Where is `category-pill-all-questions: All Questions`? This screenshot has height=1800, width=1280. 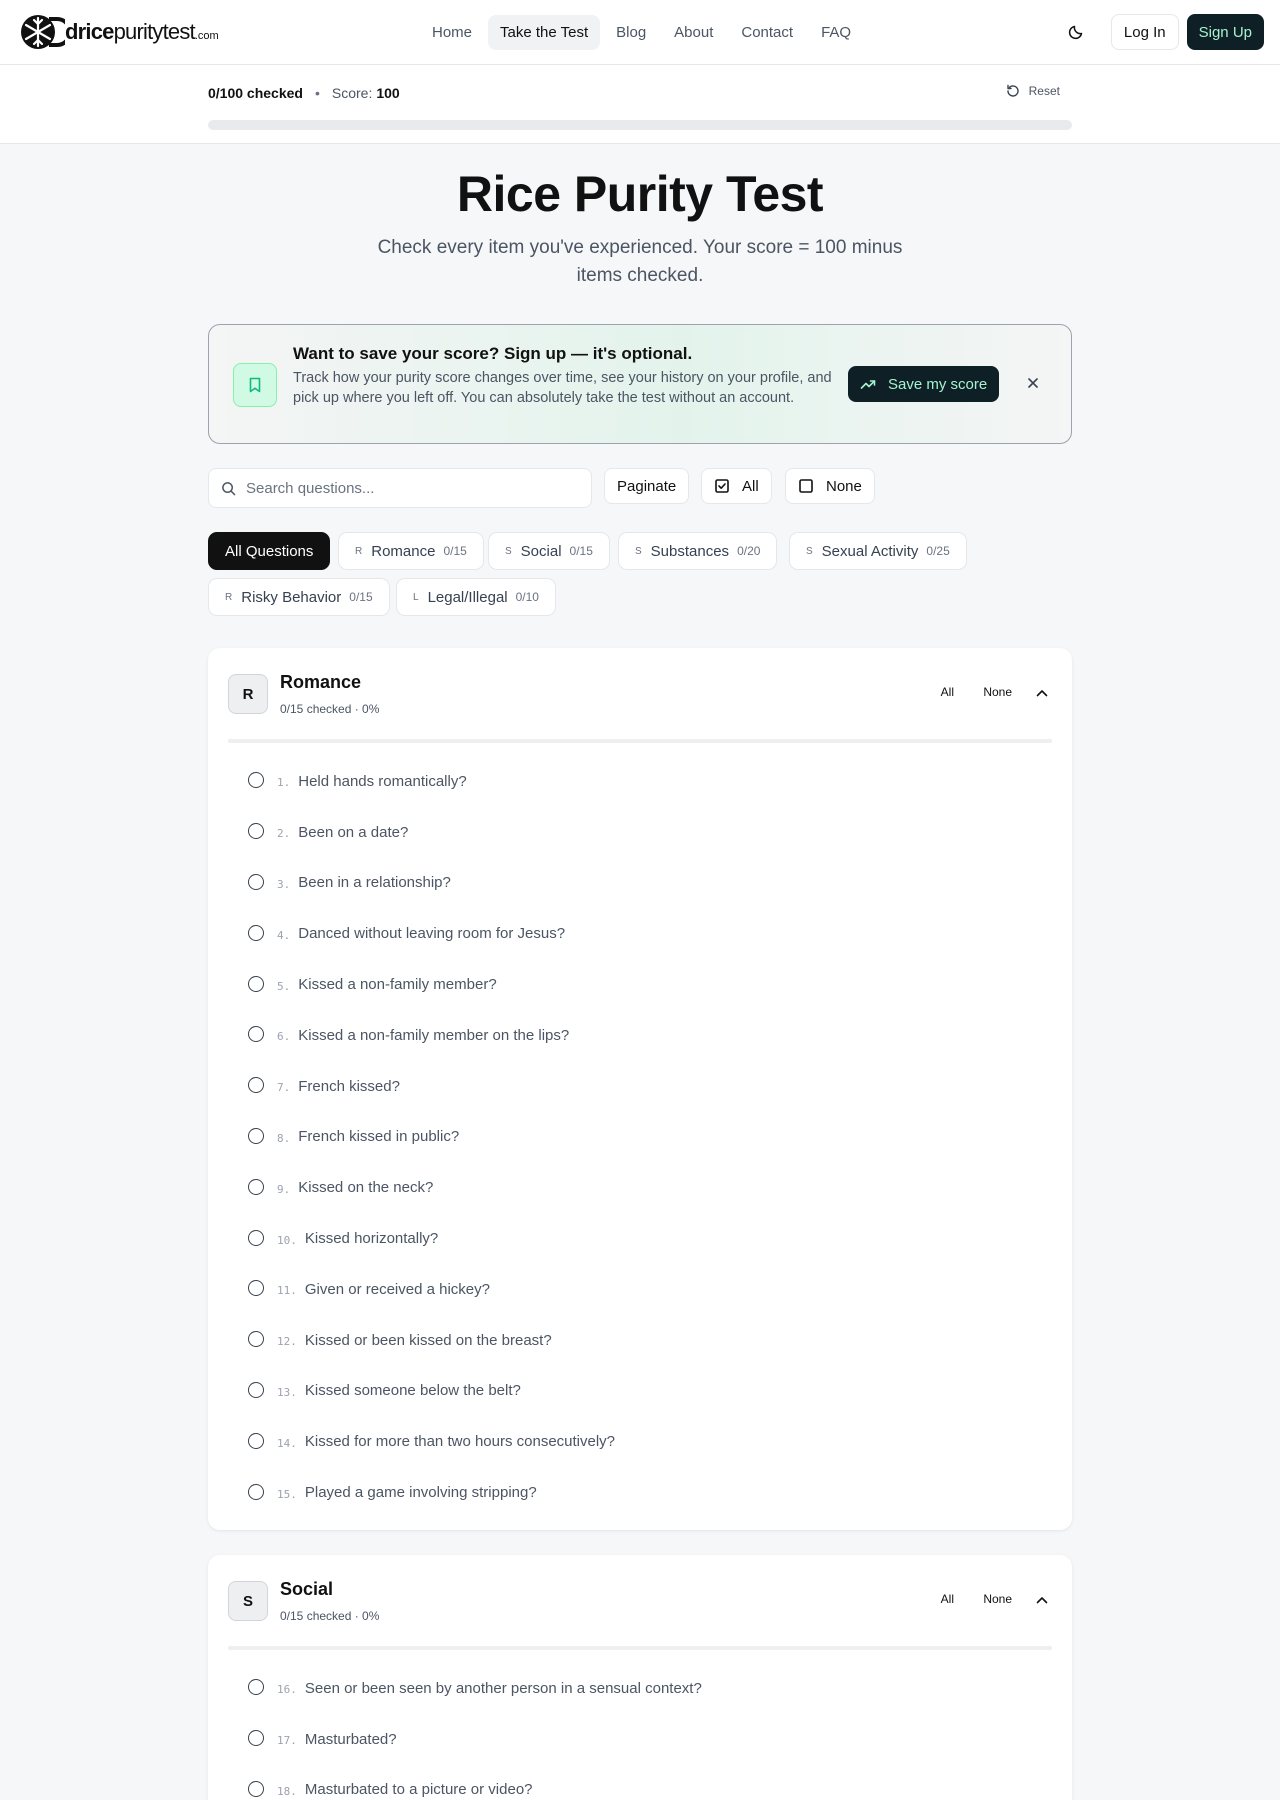 category-pill-all-questions: All Questions is located at coordinates (269, 551).